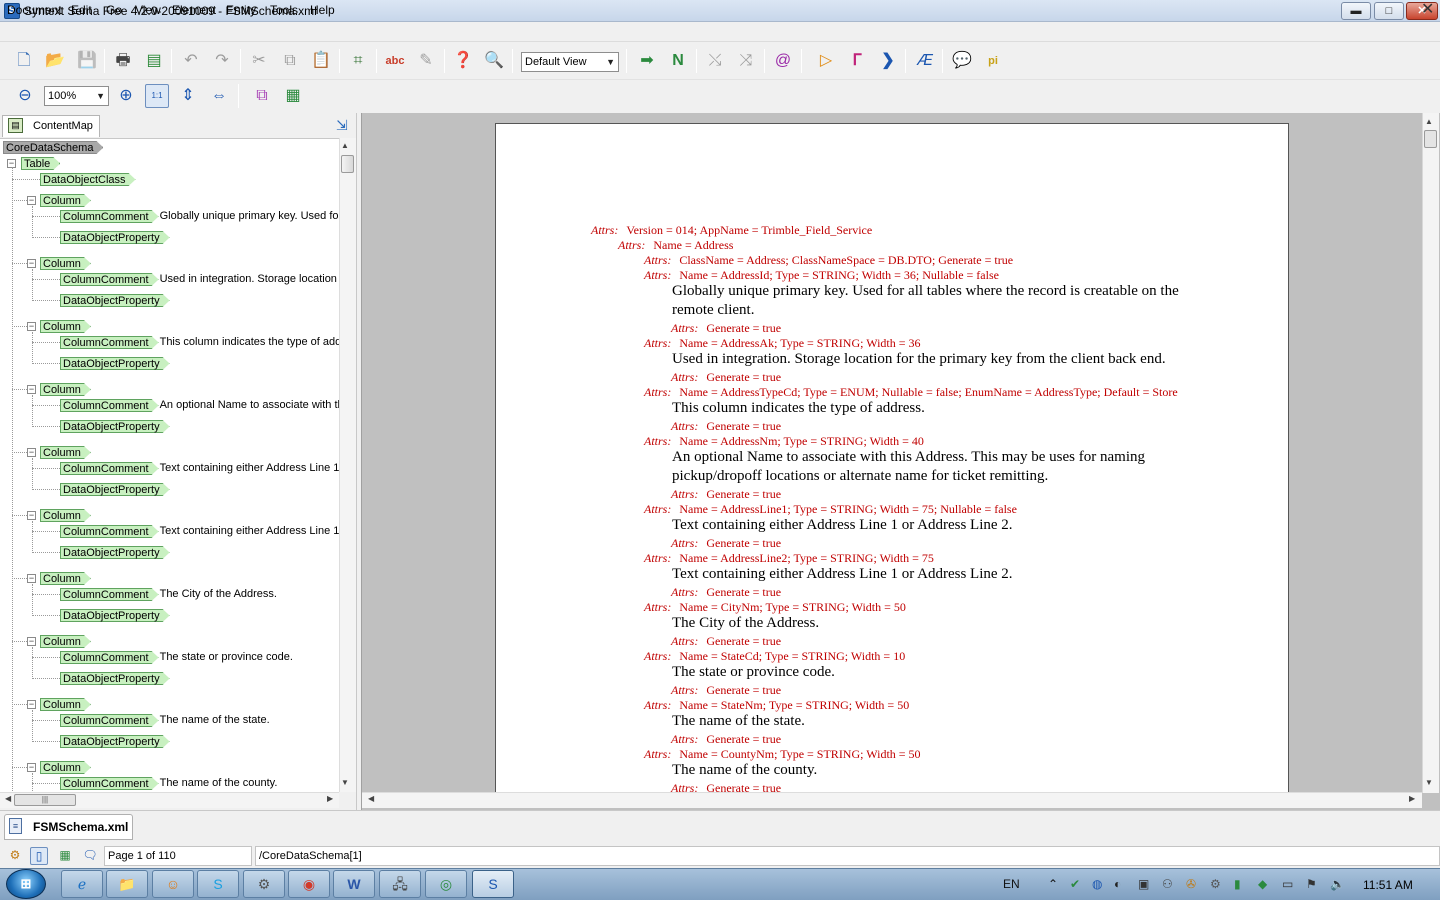 This screenshot has height=900, width=1440. What do you see at coordinates (123, 61) in the screenshot?
I see `print-icon: 🖶` at bounding box center [123, 61].